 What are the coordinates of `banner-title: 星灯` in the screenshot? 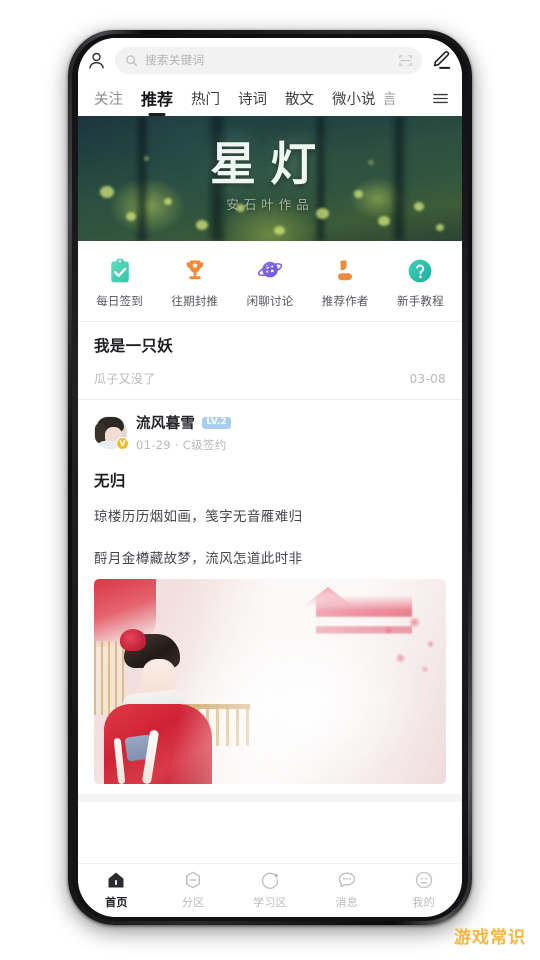 It's located at (270, 164).